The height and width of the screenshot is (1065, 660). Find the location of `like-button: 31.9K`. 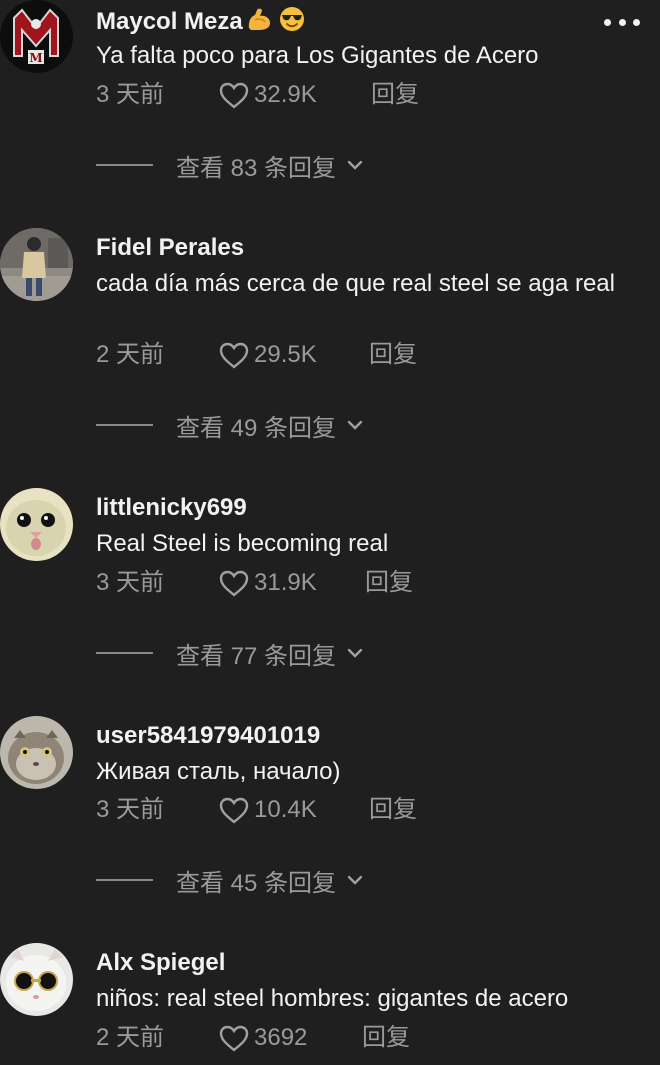

like-button: 31.9K is located at coordinates (267, 583).